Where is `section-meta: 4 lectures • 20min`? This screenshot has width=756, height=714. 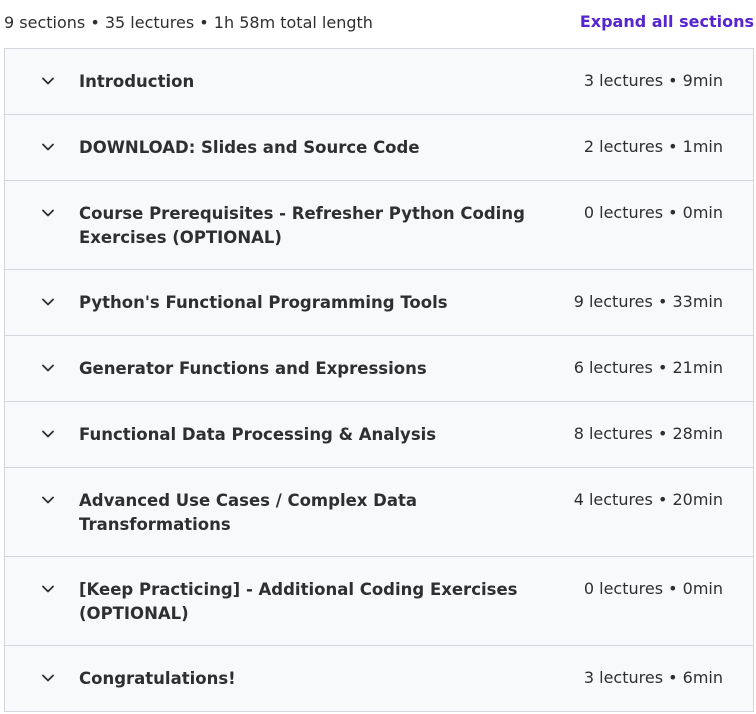 section-meta: 4 lectures • 20min is located at coordinates (648, 499).